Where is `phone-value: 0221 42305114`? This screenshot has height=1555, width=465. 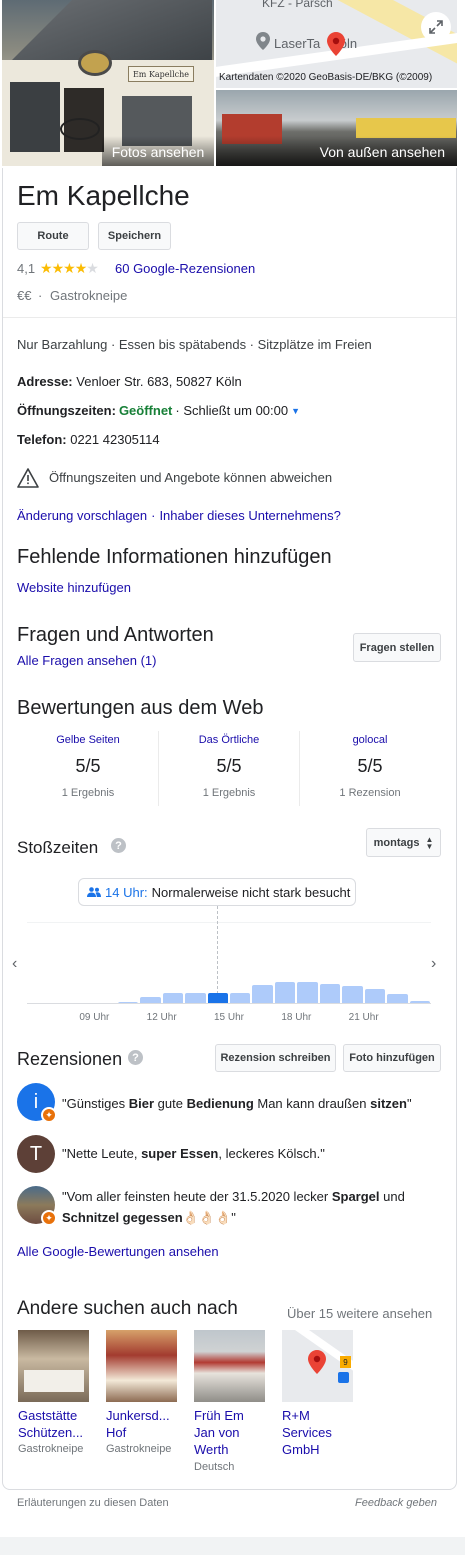
phone-value: 0221 42305114 is located at coordinates (114, 439).